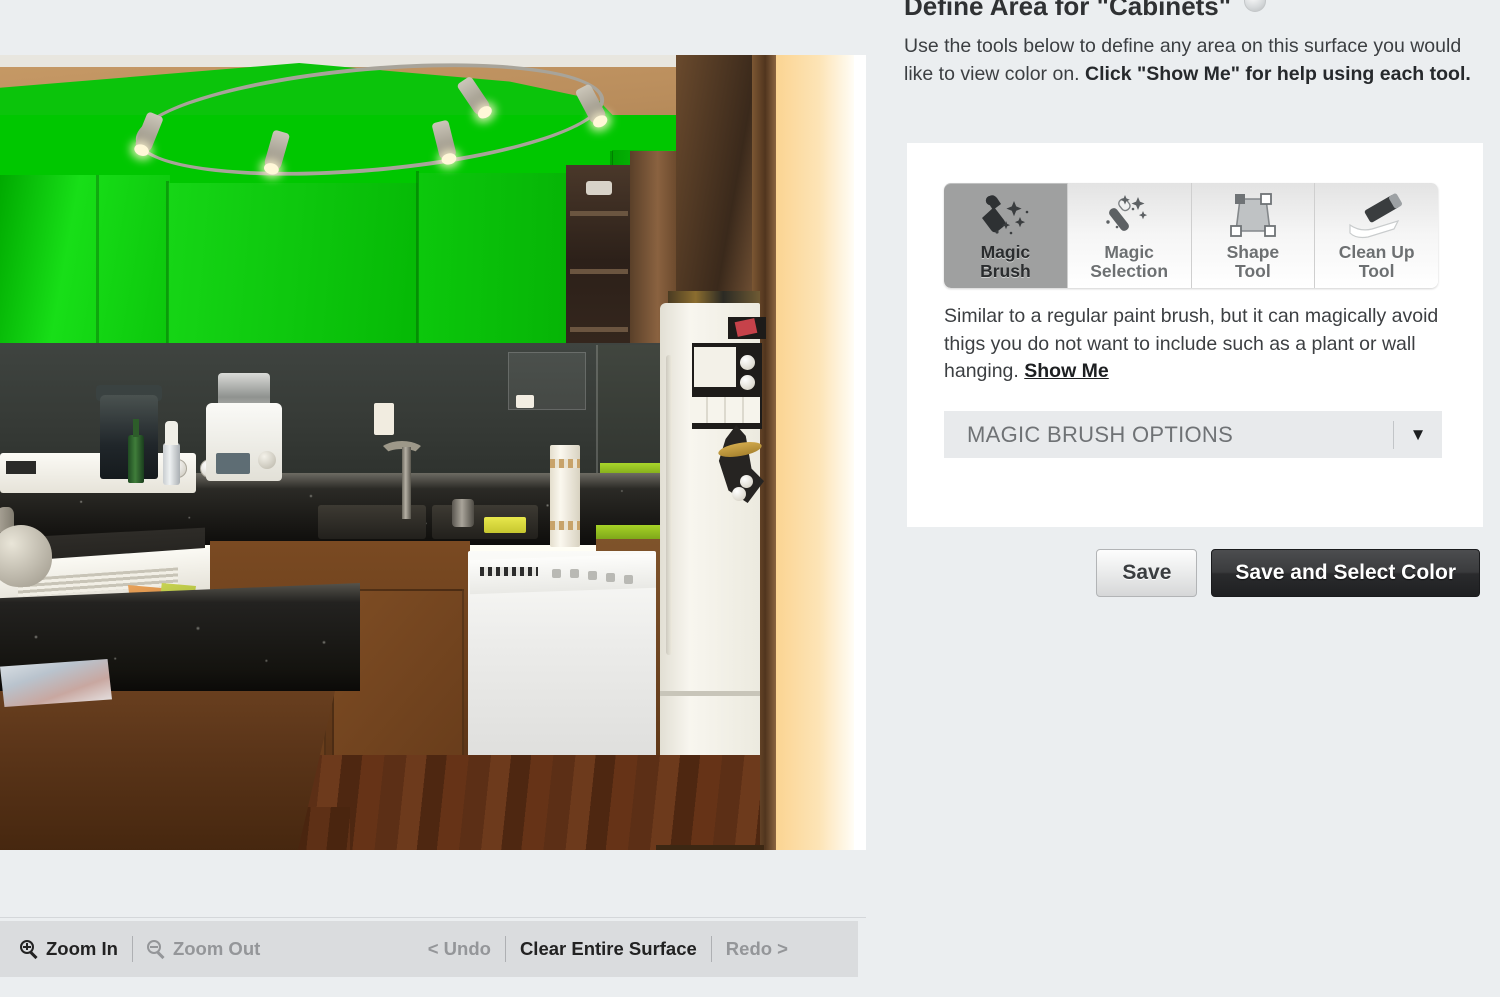 The width and height of the screenshot is (1500, 997). I want to click on zoom-out-label: Zoom Out, so click(216, 948).